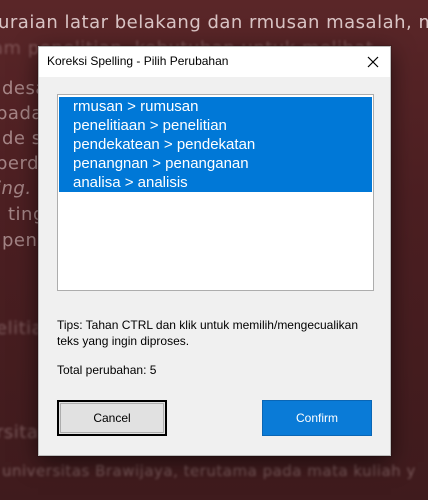 This screenshot has width=428, height=500. I want to click on total-changes-label: Total perubahan: 5, so click(107, 370).